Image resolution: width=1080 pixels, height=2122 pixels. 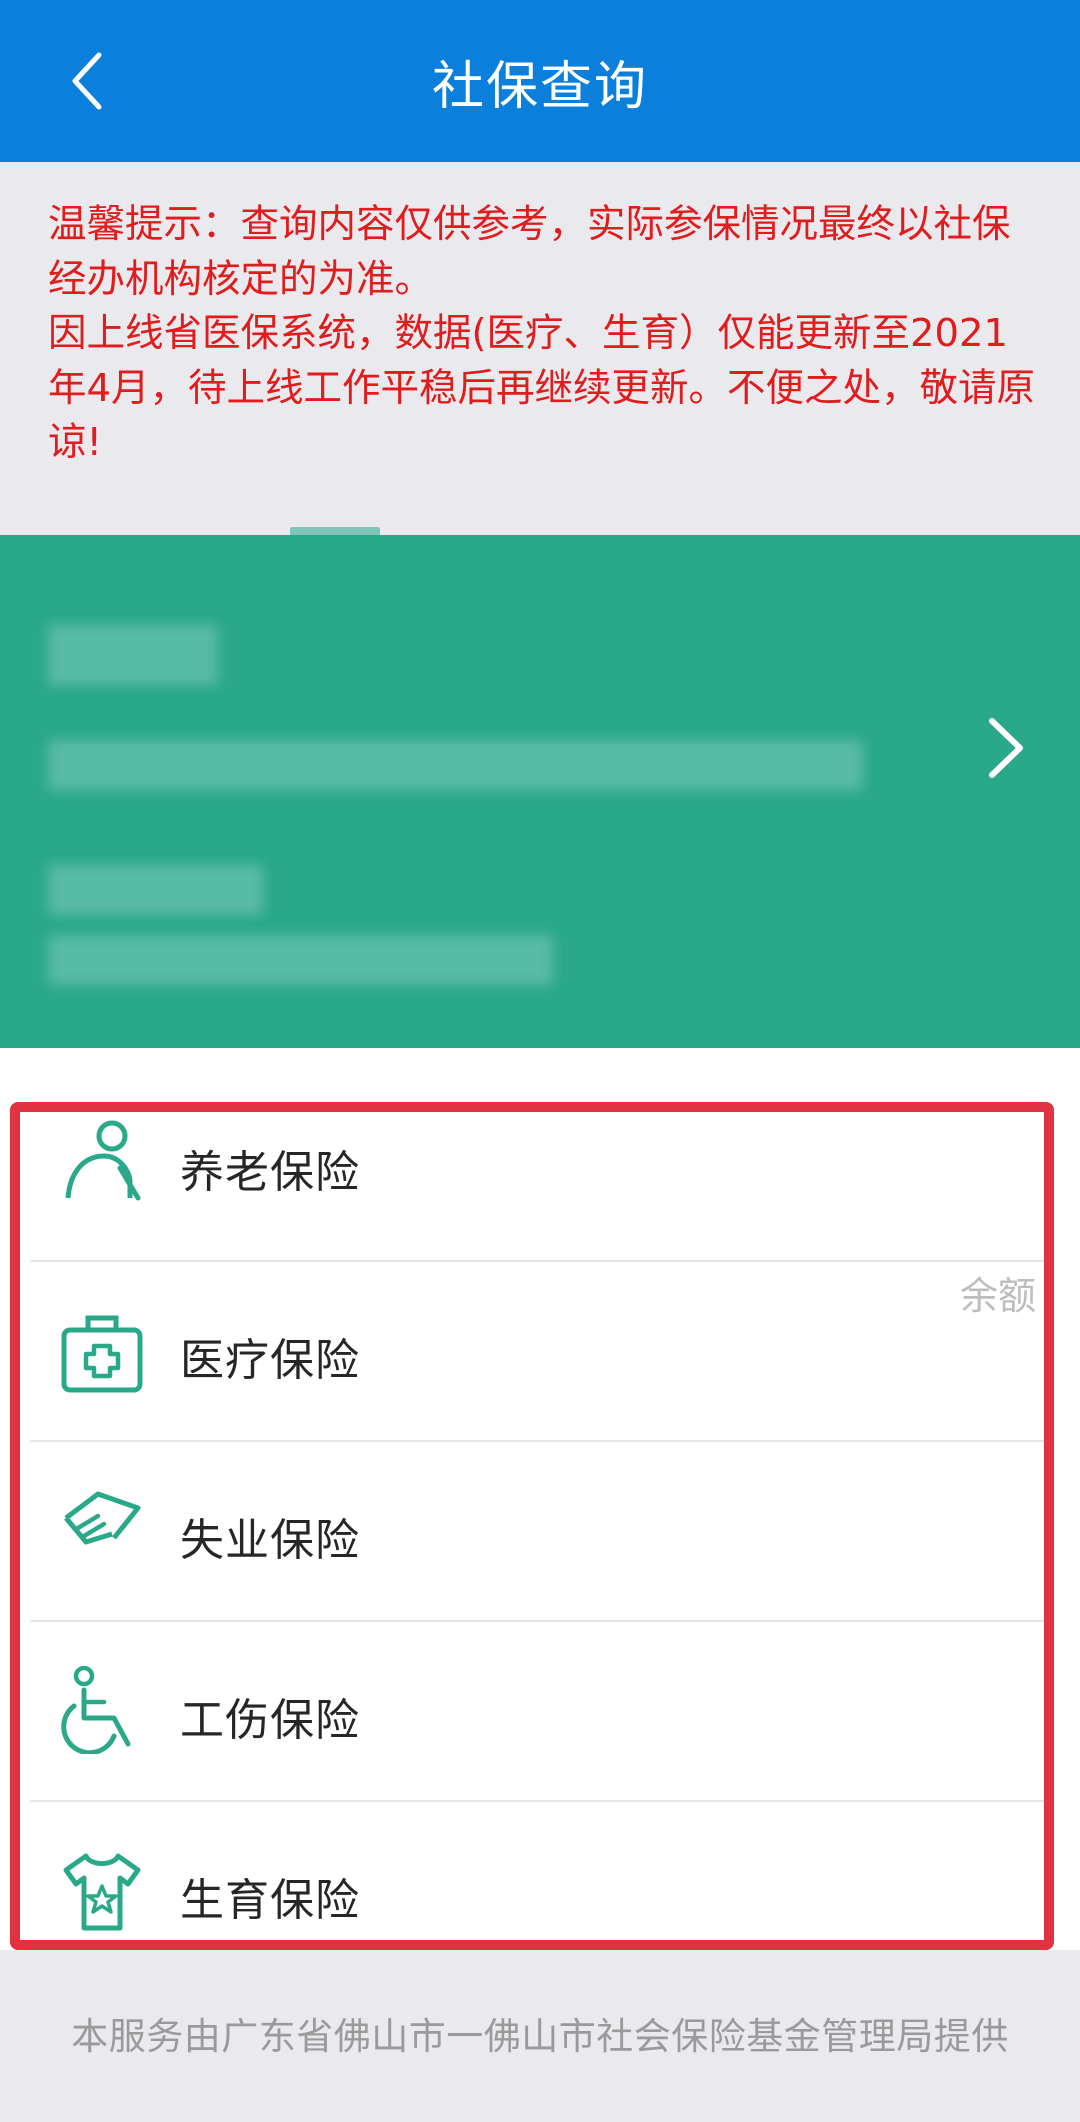 What do you see at coordinates (133, 655) in the screenshot?
I see `blurred-name` at bounding box center [133, 655].